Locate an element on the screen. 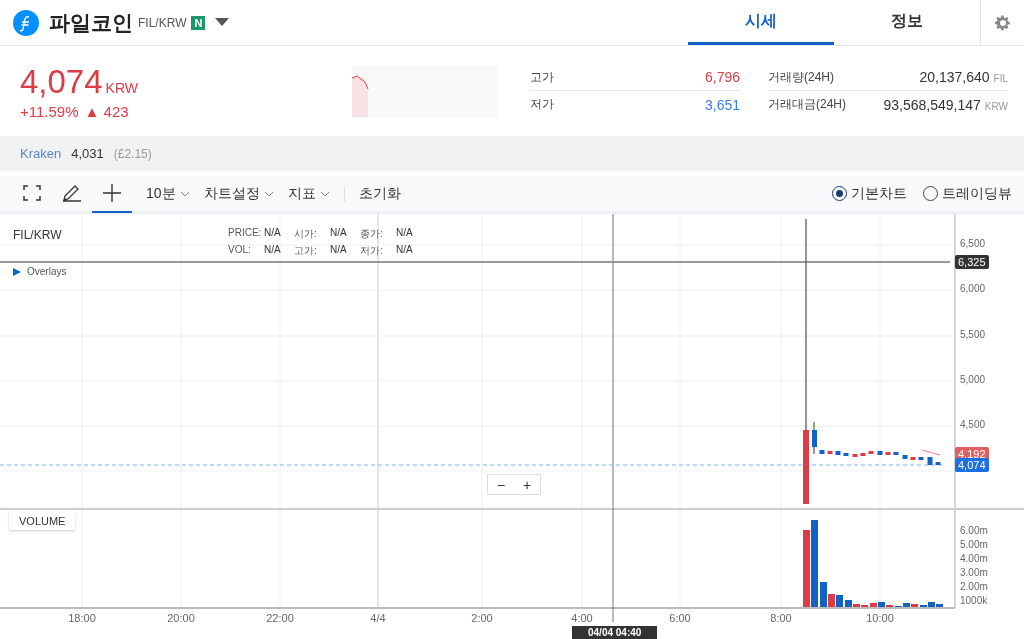  time-axis-label: 22:00 is located at coordinates (280, 618).